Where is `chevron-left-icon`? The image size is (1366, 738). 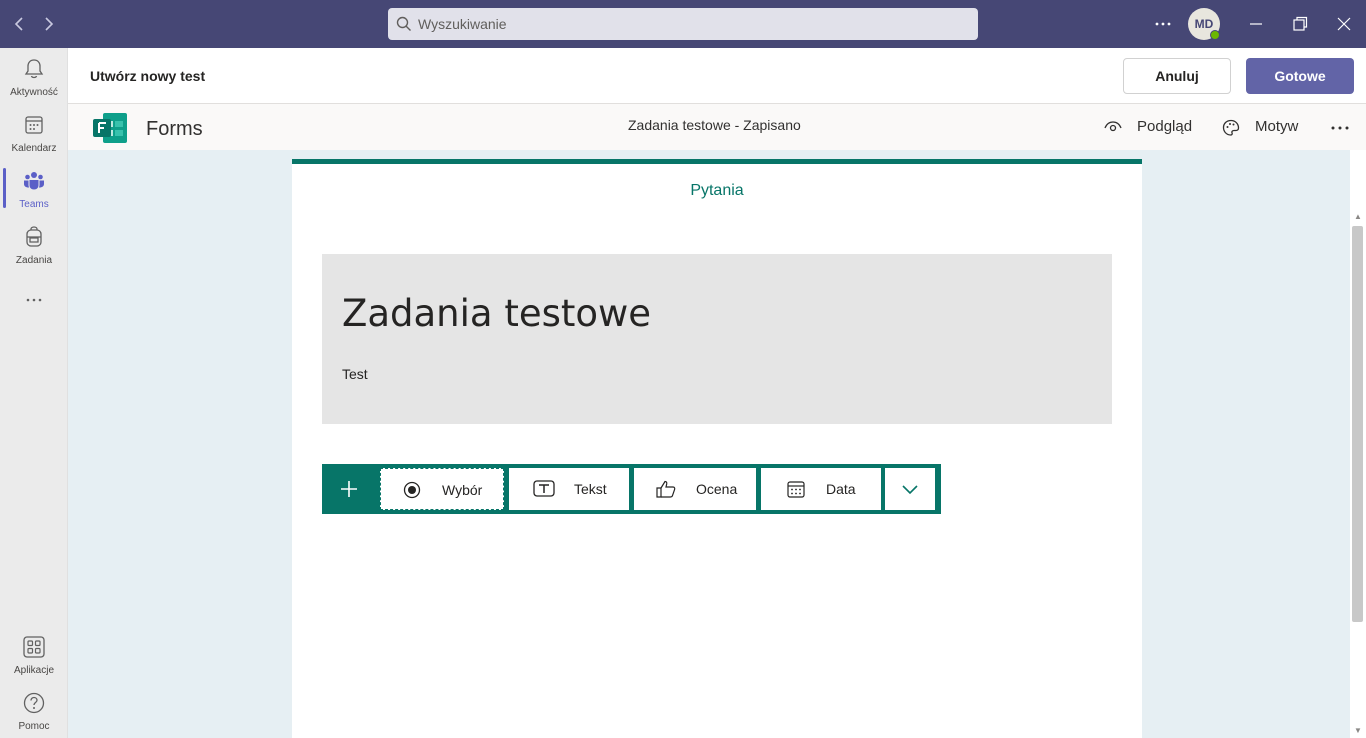 chevron-left-icon is located at coordinates (20, 24).